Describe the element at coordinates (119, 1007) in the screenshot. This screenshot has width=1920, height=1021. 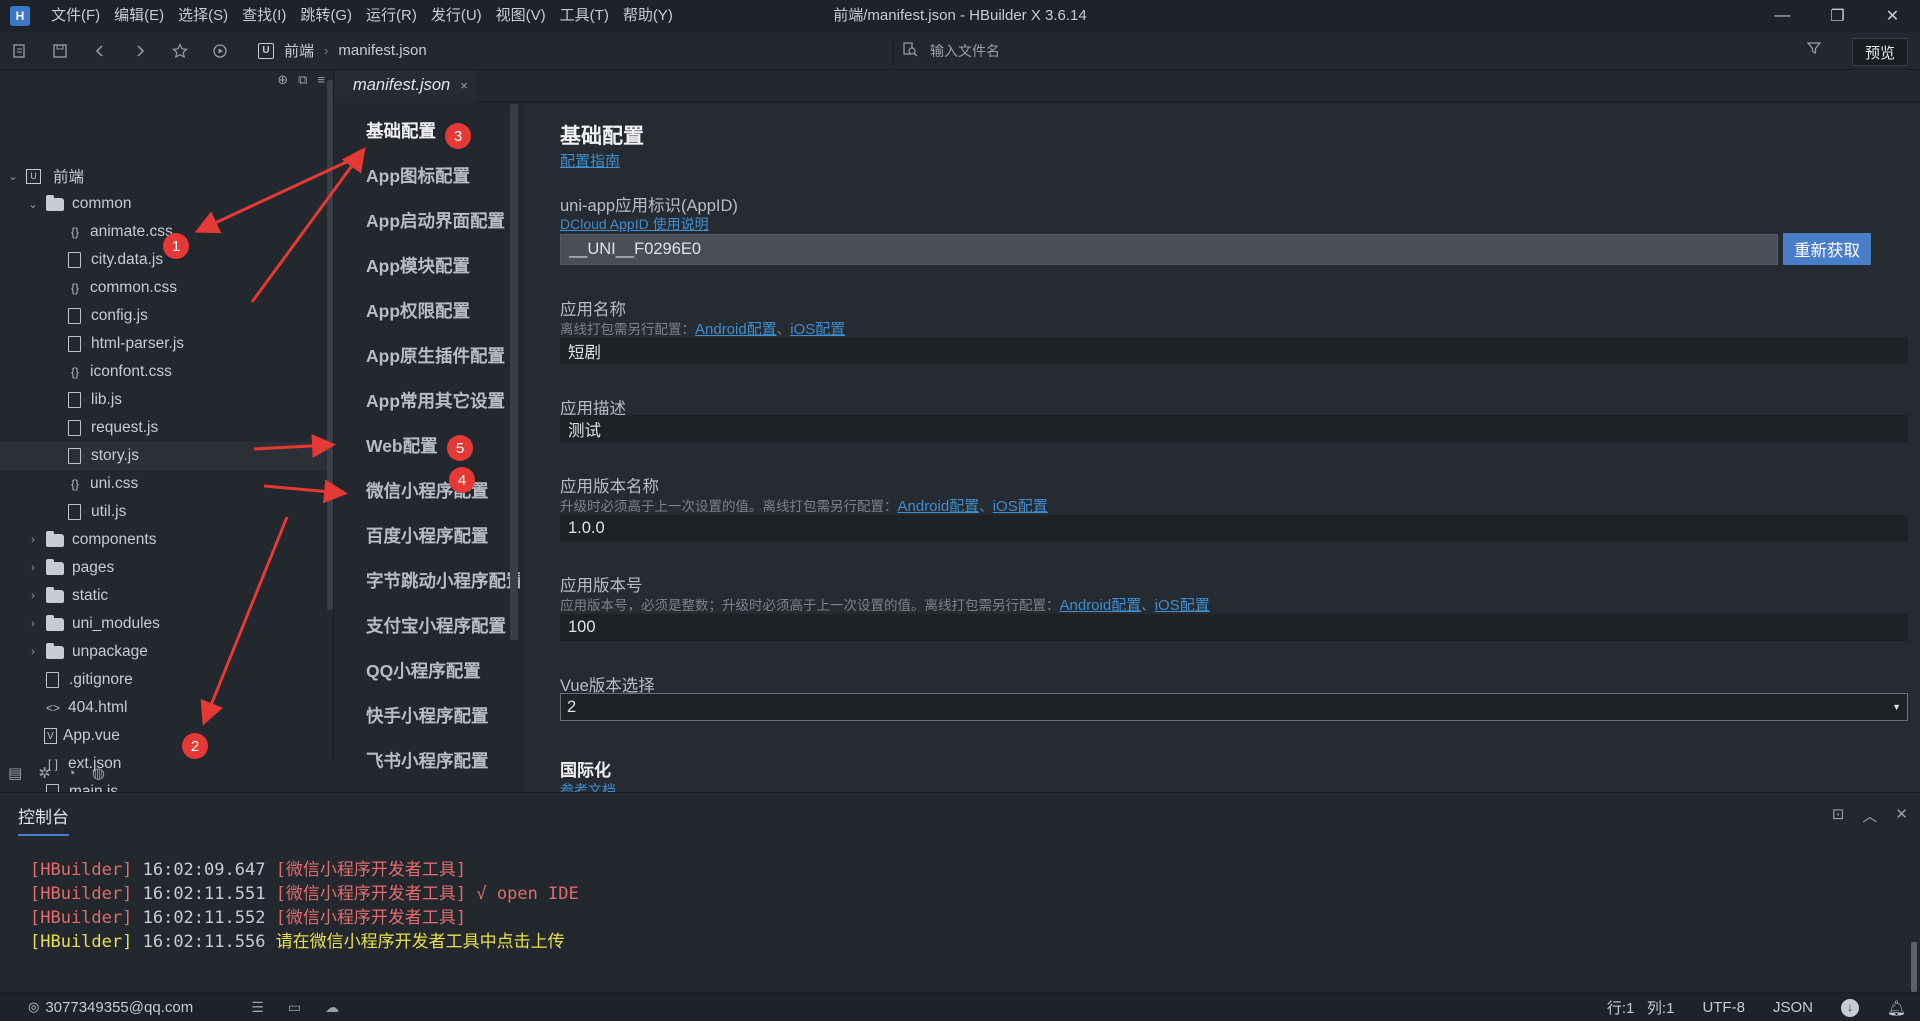
I see `user-account: 3077349355@qq.com` at that location.